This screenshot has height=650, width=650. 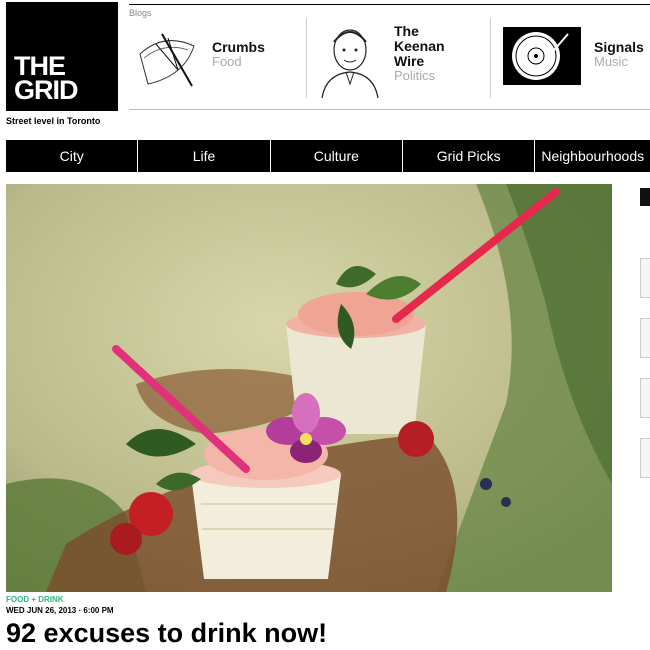 I want to click on article-date: WED JUN 26, 2013 · 6:00 PM, so click(x=60, y=610).